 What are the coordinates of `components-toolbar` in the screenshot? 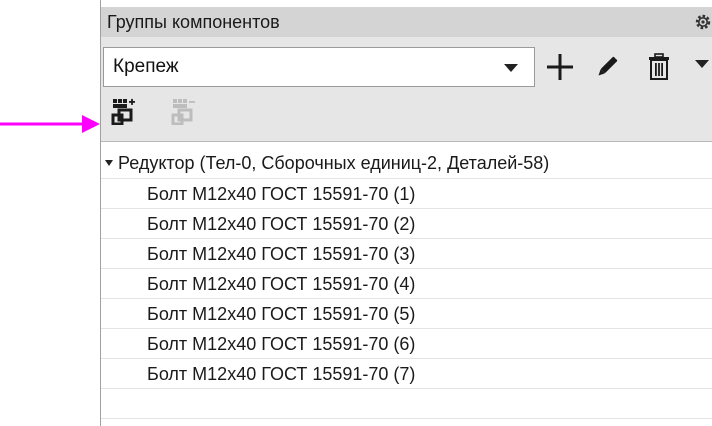 It's located at (406, 117).